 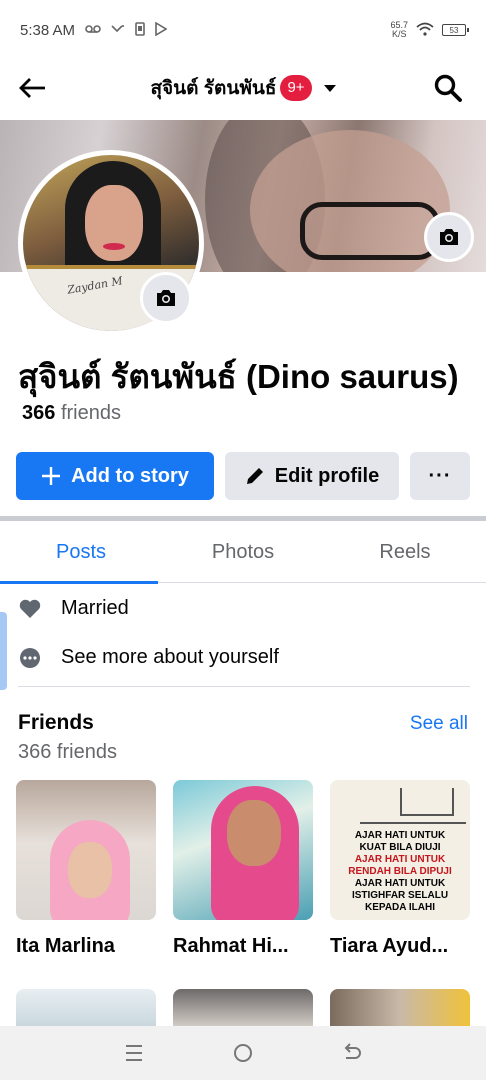 What do you see at coordinates (243, 608) in the screenshot?
I see `relationship-row: Married` at bounding box center [243, 608].